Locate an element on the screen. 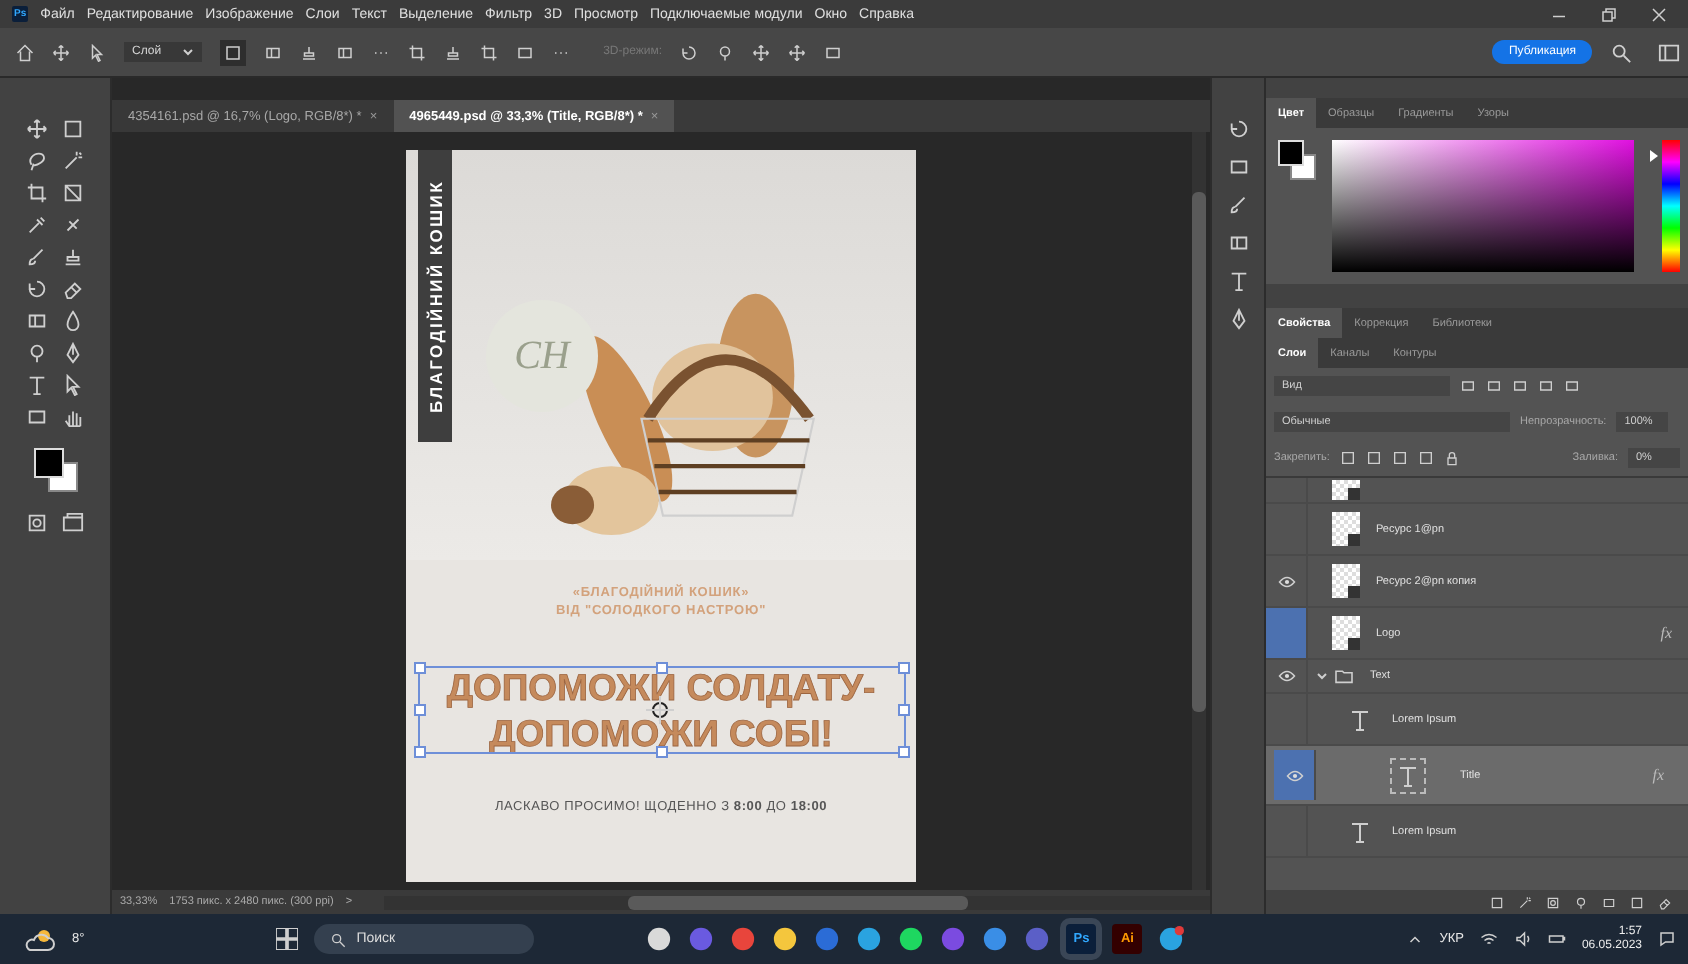 This screenshot has width=1688, height=964. restore-icon is located at coordinates (1609, 14).